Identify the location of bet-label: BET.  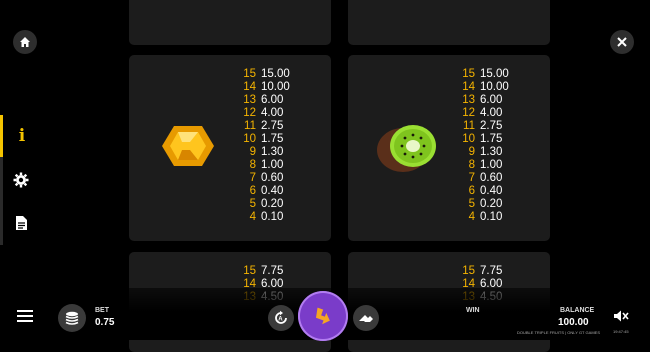
(102, 310).